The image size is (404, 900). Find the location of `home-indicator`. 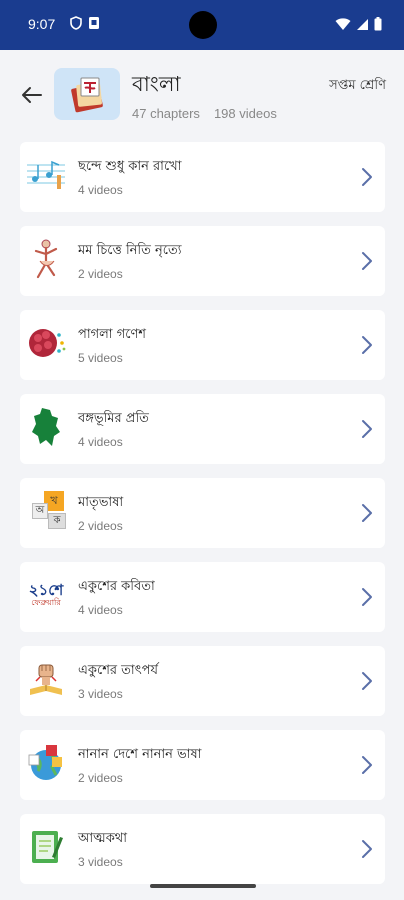

home-indicator is located at coordinates (203, 886).